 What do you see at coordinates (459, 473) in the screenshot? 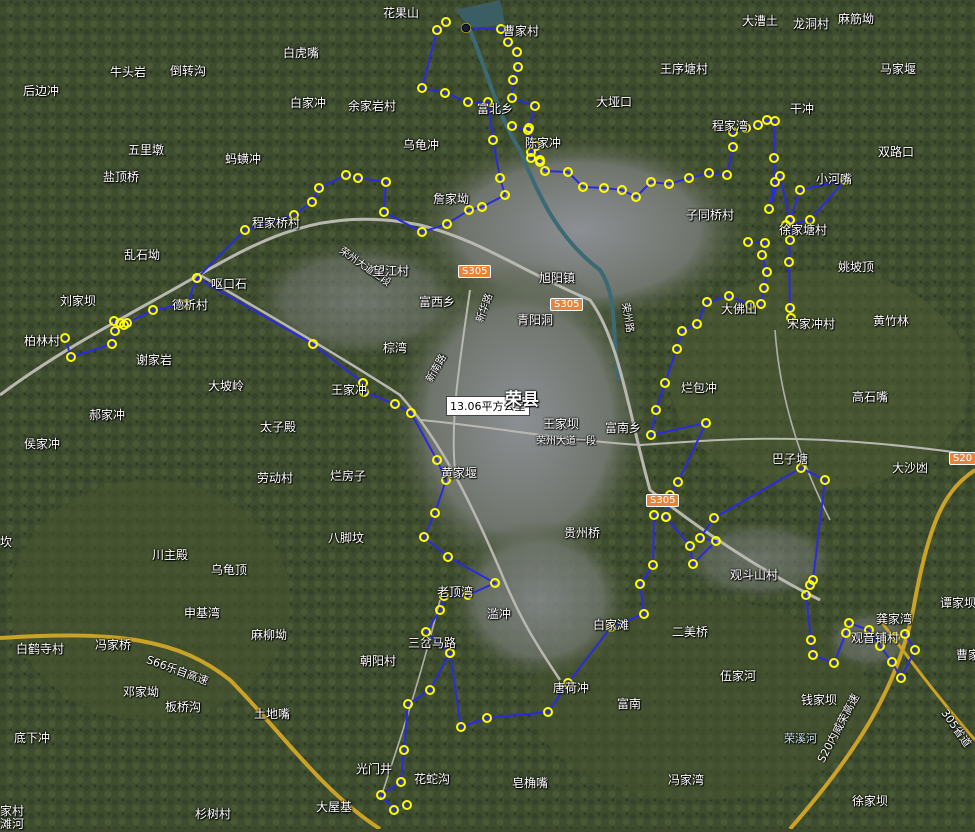
I see `place-label: 黄家堰` at bounding box center [459, 473].